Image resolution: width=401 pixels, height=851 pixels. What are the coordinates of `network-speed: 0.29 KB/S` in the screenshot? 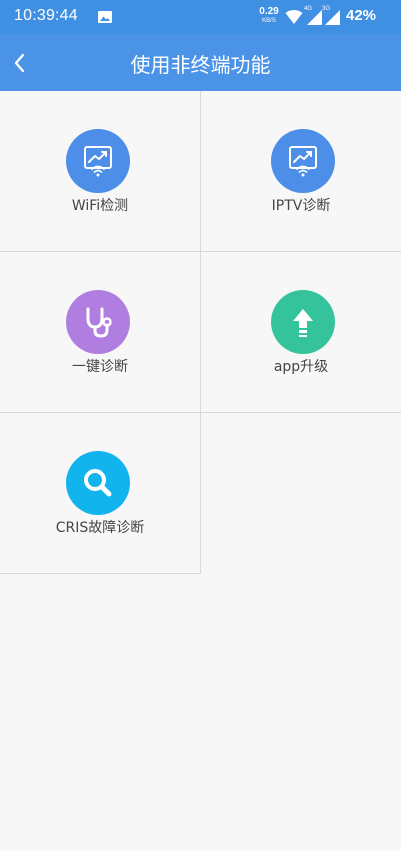 It's located at (269, 15).